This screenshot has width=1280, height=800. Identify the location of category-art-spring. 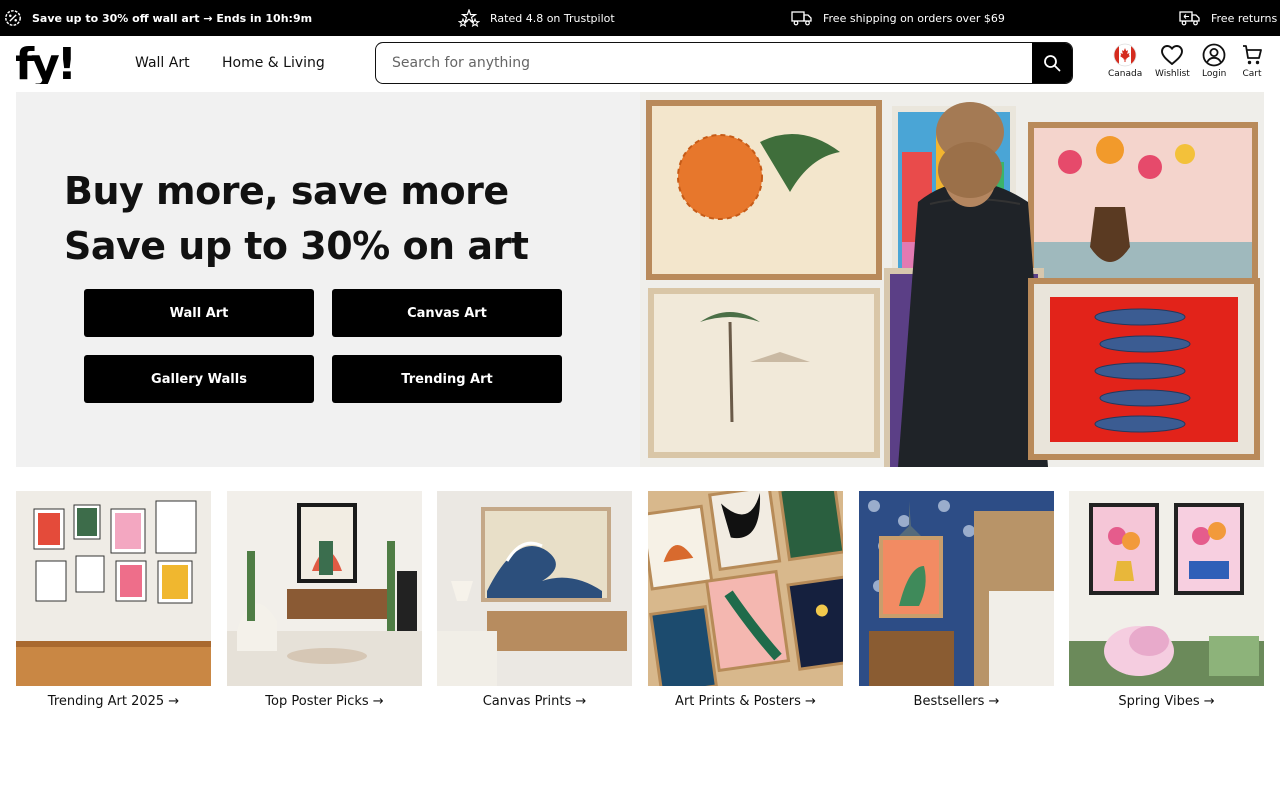
(1166, 588).